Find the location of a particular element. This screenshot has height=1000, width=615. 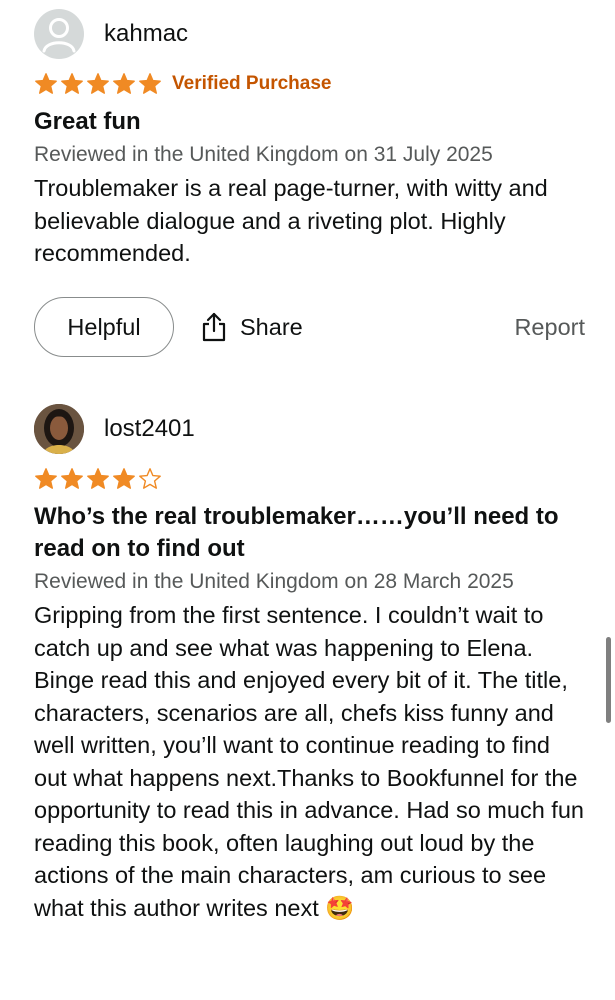

scrollbar is located at coordinates (608, 680).